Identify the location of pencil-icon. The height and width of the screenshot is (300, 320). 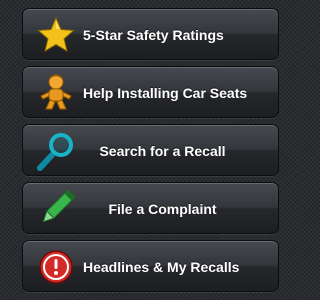
(56, 209).